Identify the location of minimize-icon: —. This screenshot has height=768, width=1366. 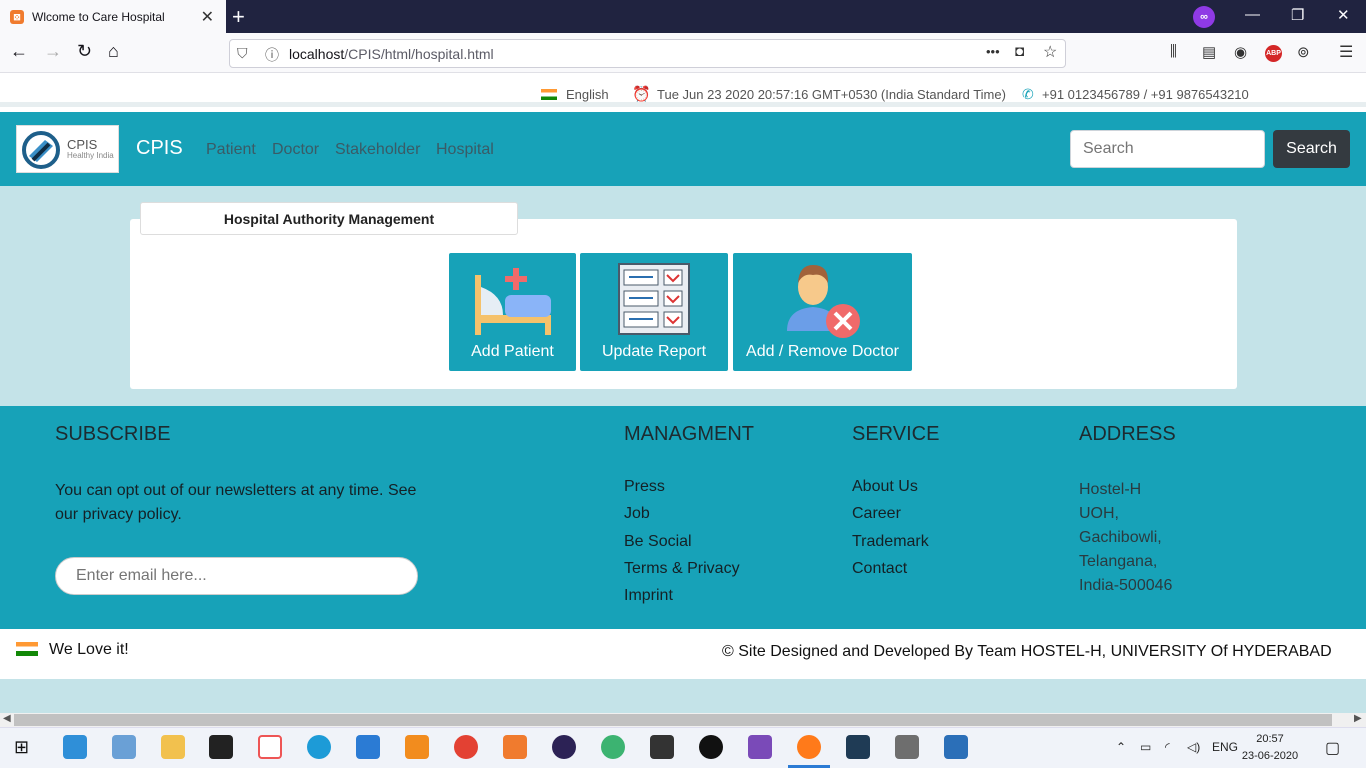
(1252, 14).